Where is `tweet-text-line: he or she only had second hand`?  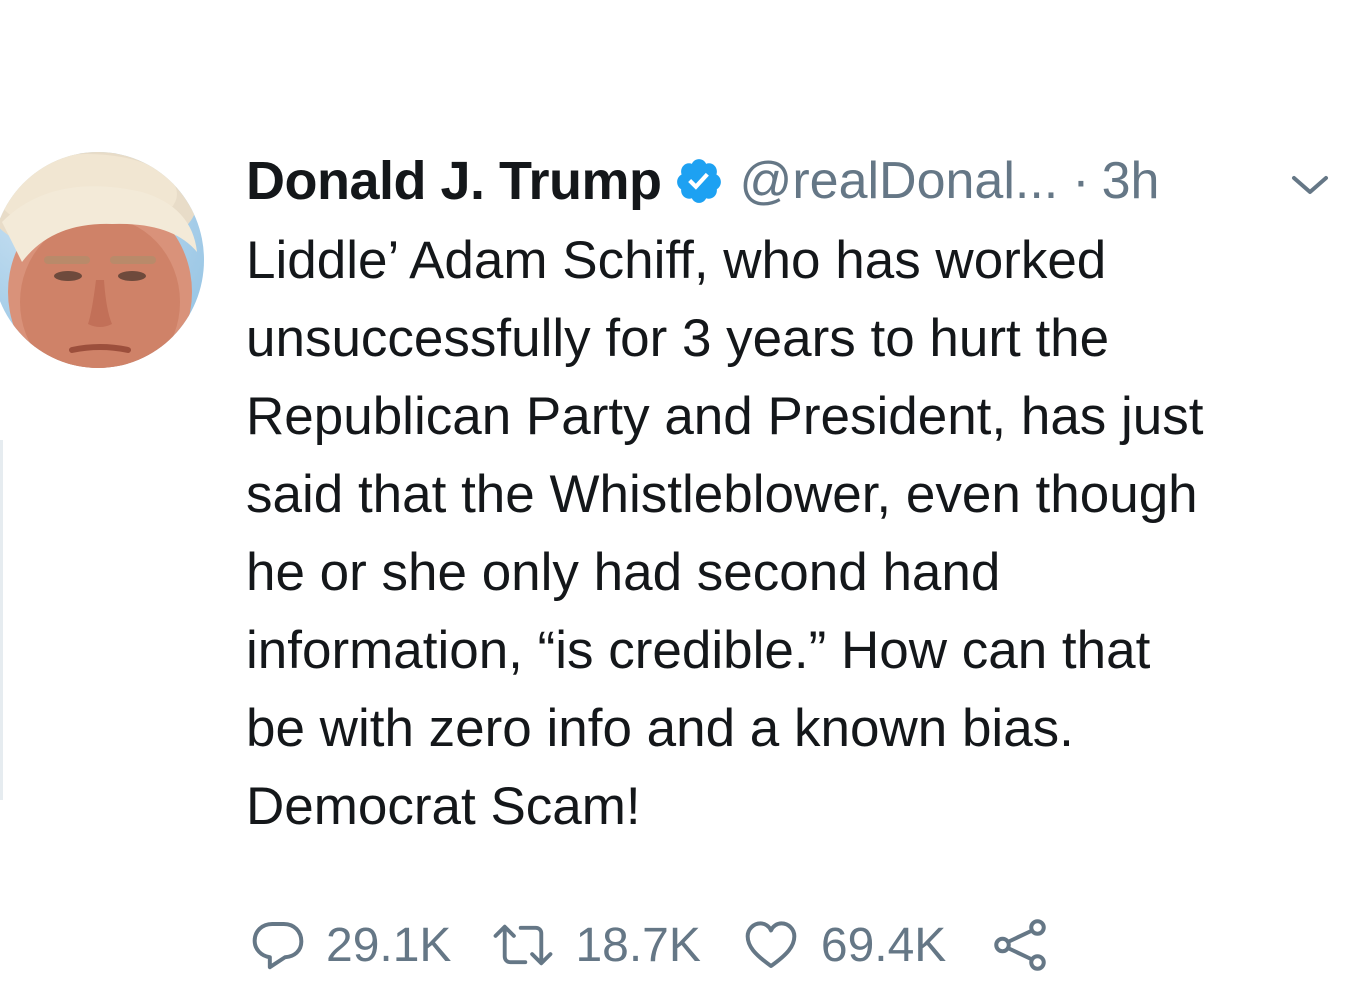 tweet-text-line: he or she only had second hand is located at coordinates (623, 572).